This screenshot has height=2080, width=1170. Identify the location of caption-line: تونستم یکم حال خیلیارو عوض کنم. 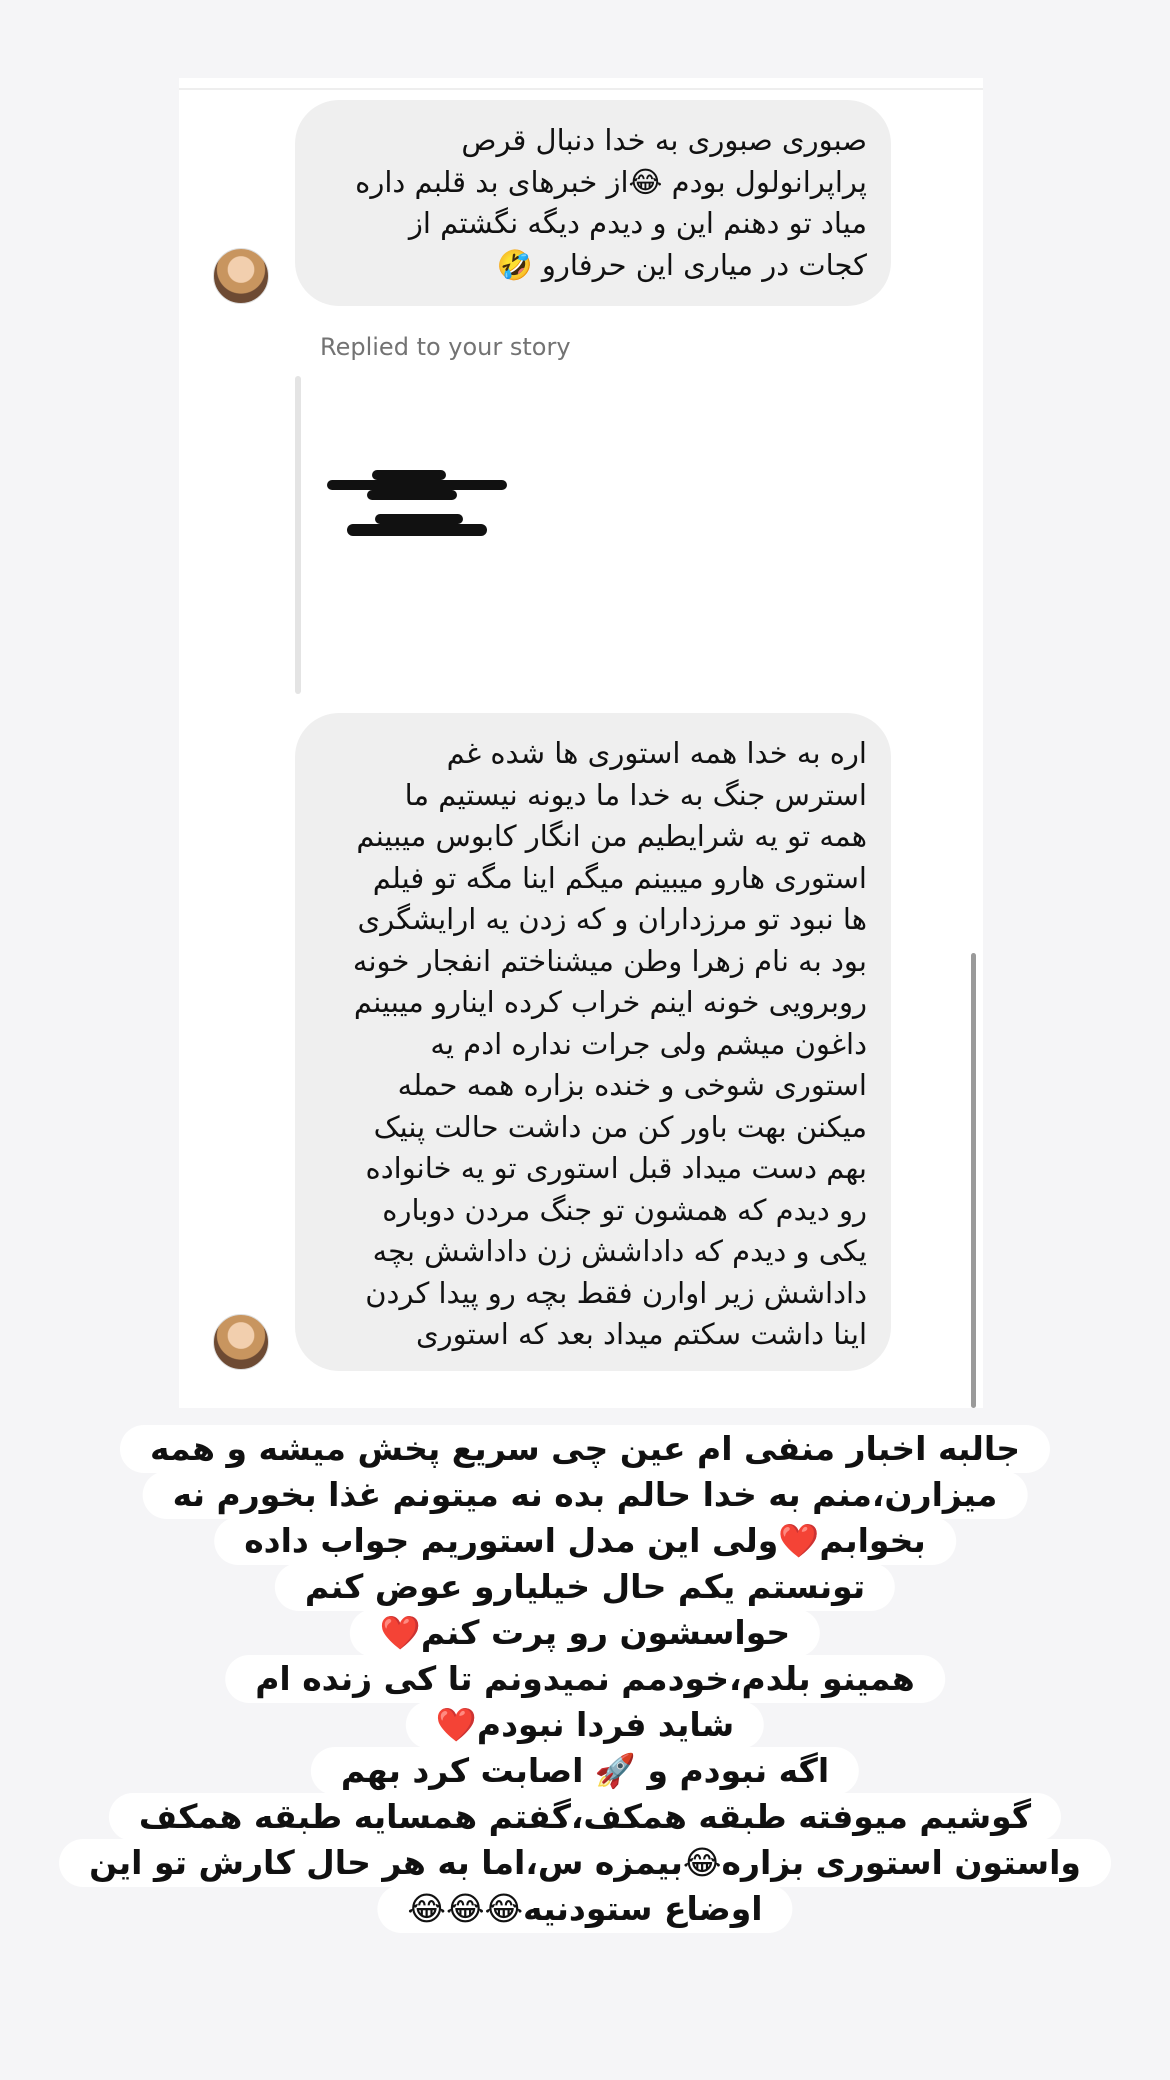
(585, 1587).